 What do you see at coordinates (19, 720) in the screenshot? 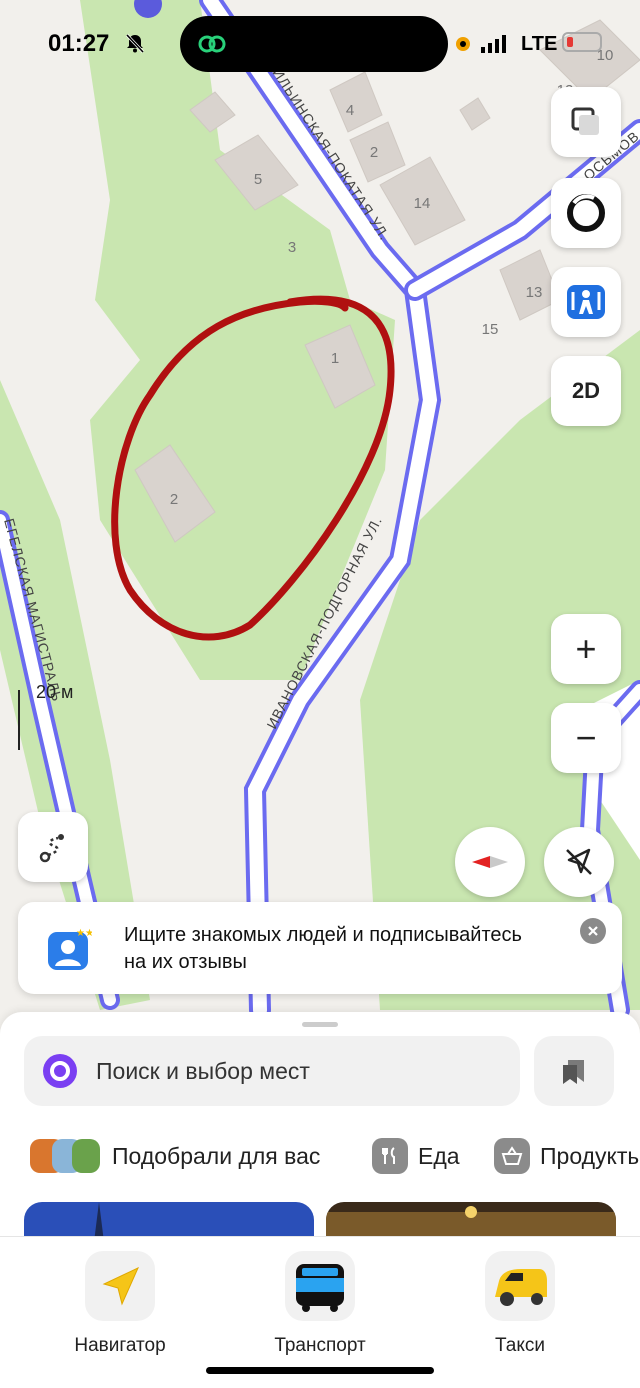
I see `scale-bar` at bounding box center [19, 720].